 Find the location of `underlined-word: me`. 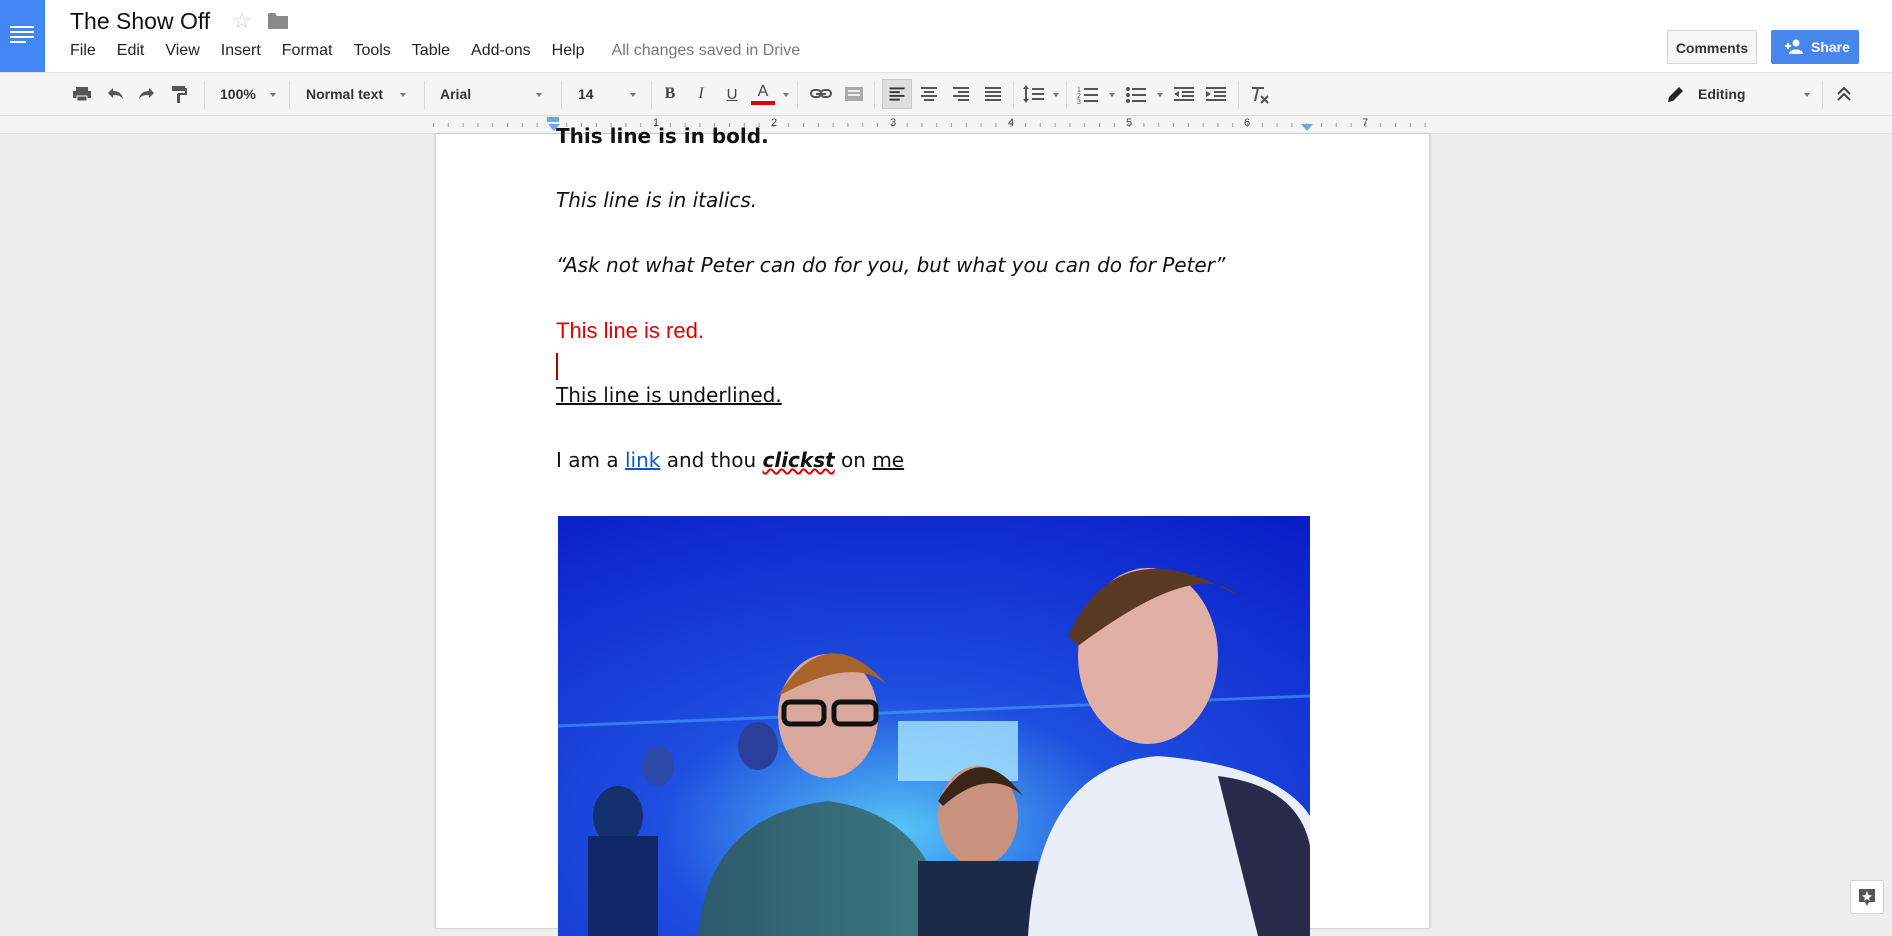

underlined-word: me is located at coordinates (888, 460).